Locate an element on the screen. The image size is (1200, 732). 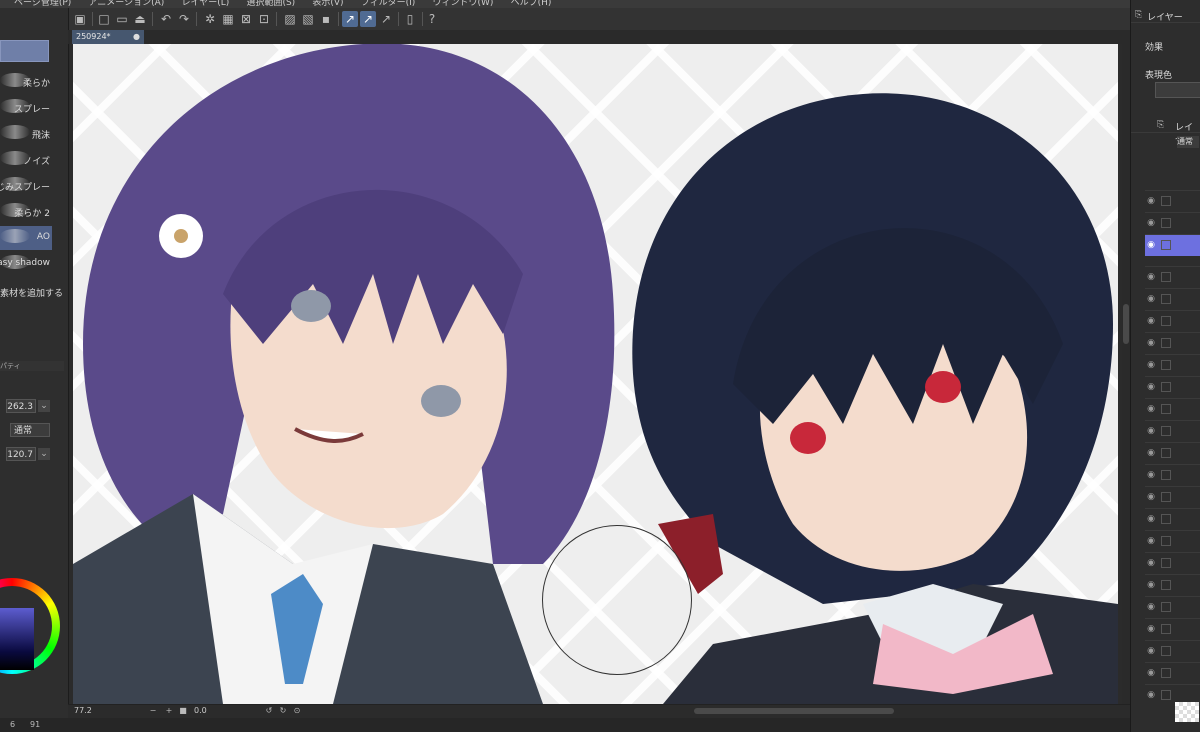
clear-icon: ✲ is located at coordinates (210, 19).